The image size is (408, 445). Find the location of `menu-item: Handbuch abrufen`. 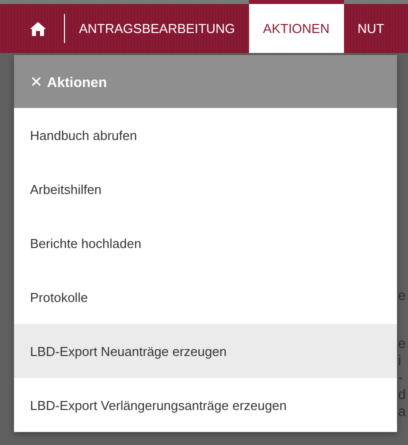

menu-item: Handbuch abrufen is located at coordinates (205, 135).